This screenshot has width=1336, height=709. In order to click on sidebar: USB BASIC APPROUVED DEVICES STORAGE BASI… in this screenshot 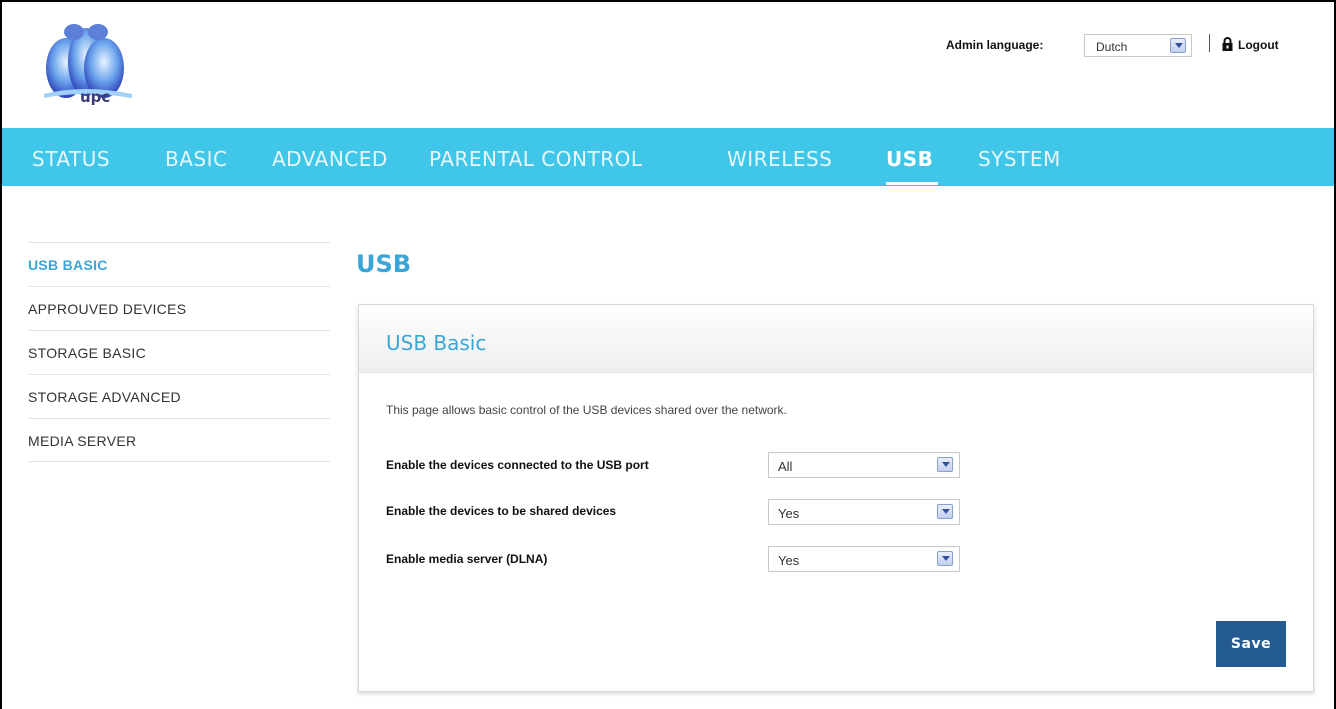, I will do `click(179, 352)`.